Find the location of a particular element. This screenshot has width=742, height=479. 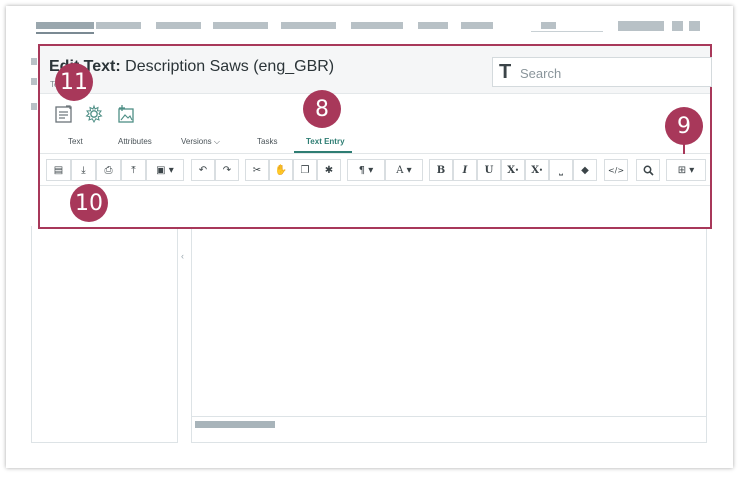

paragraph-dropdown-icon: ¶ ▾ is located at coordinates (366, 170).